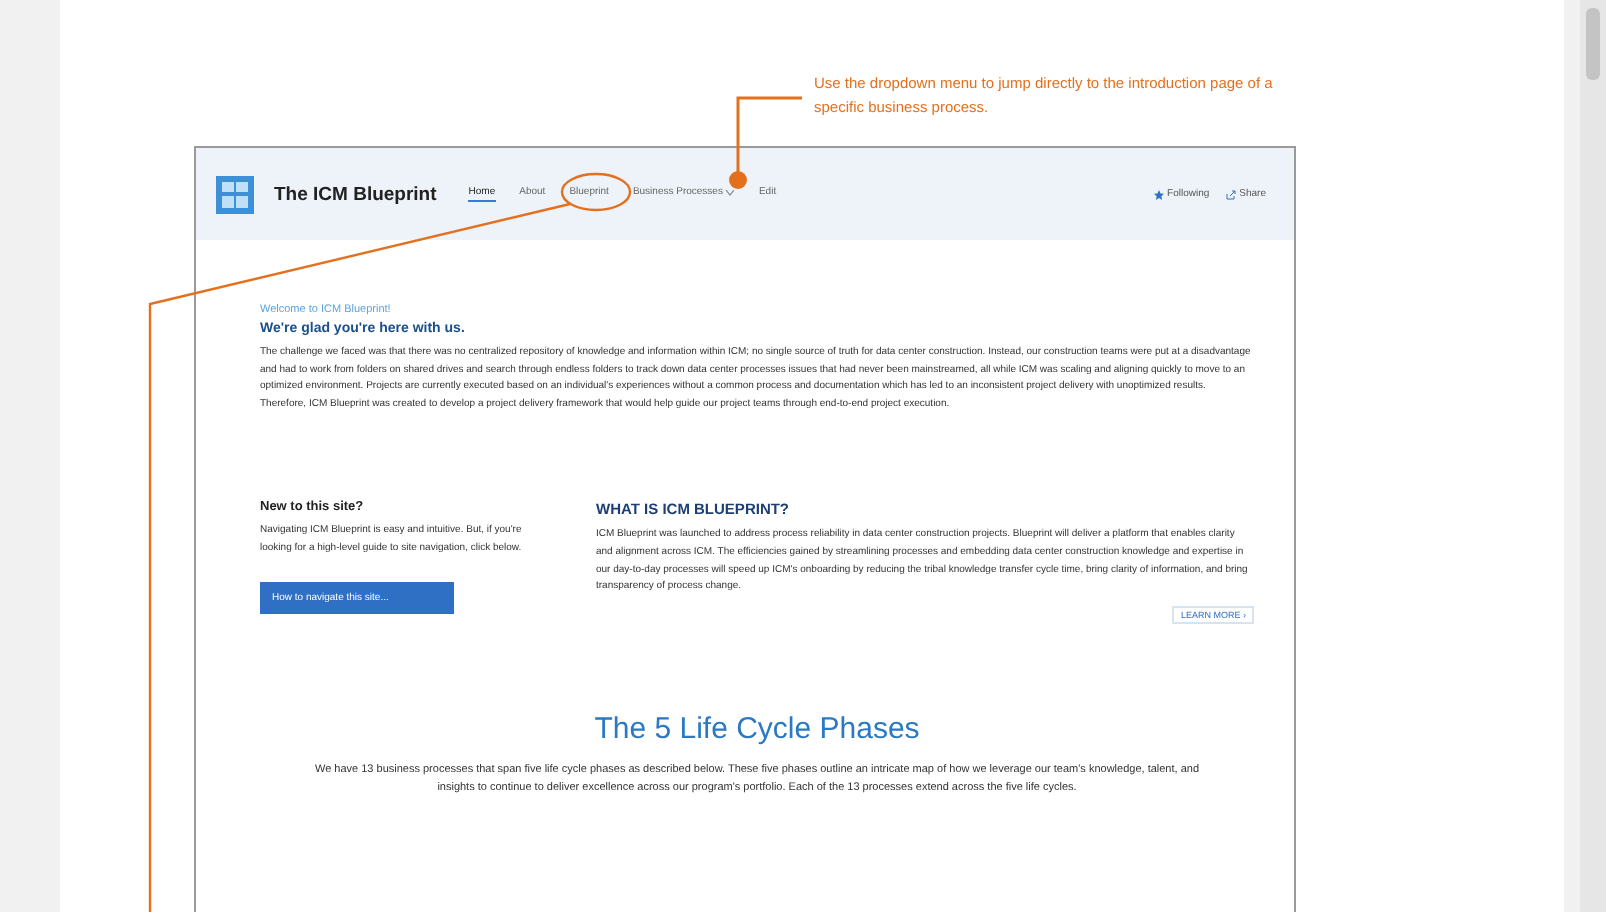 This screenshot has width=1606, height=912. What do you see at coordinates (1593, 456) in the screenshot?
I see `scrollbar` at bounding box center [1593, 456].